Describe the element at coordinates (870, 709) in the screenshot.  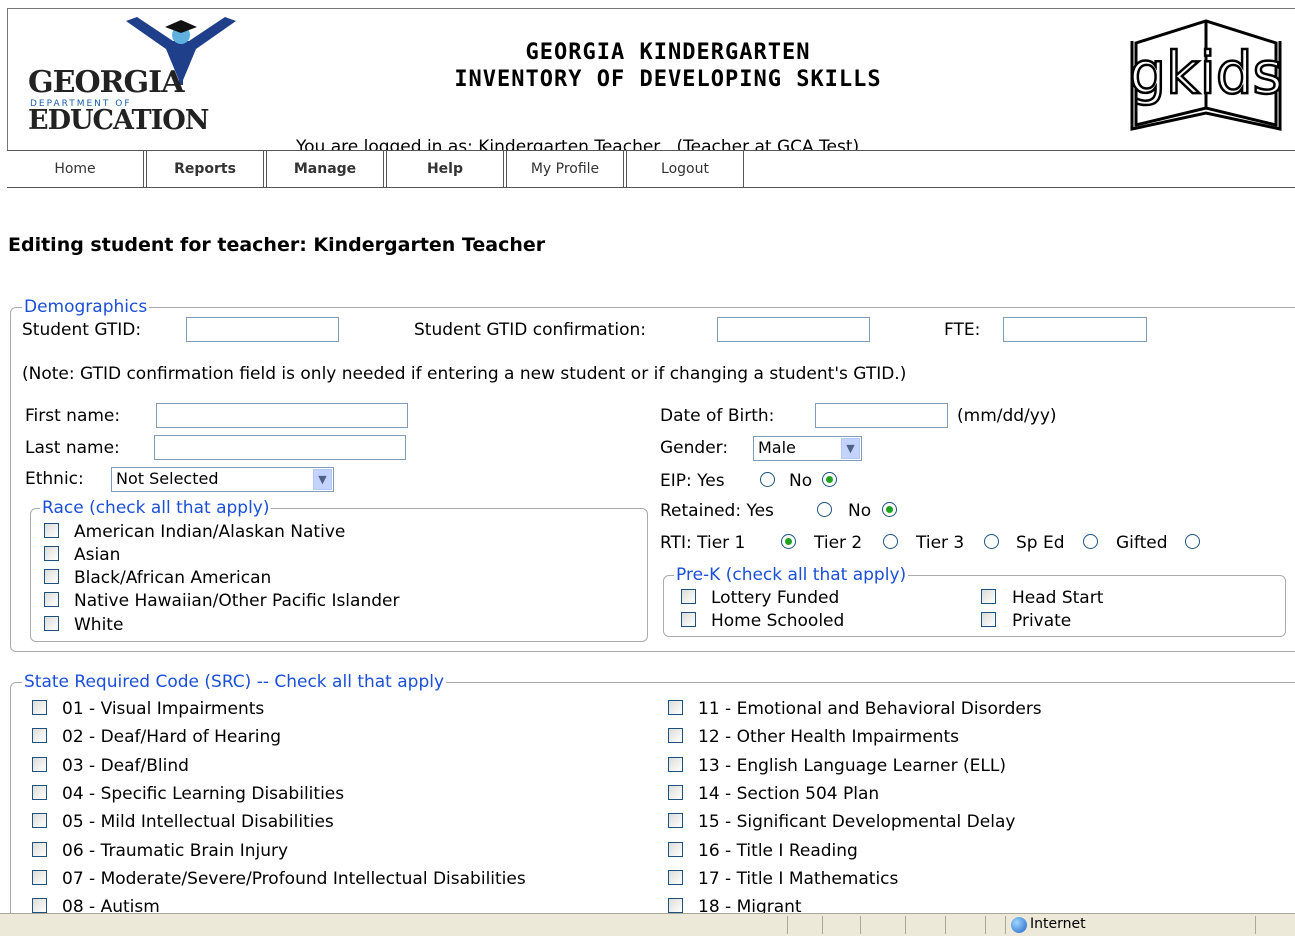
I see `src-option-label: 11 - Emotional and Behavioral Disorders` at that location.